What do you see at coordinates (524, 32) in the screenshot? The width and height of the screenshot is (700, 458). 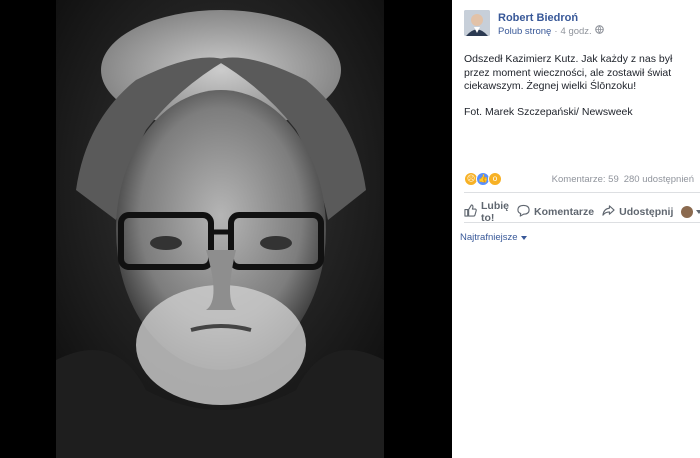 I see `follow-page-link: Polub stronę` at bounding box center [524, 32].